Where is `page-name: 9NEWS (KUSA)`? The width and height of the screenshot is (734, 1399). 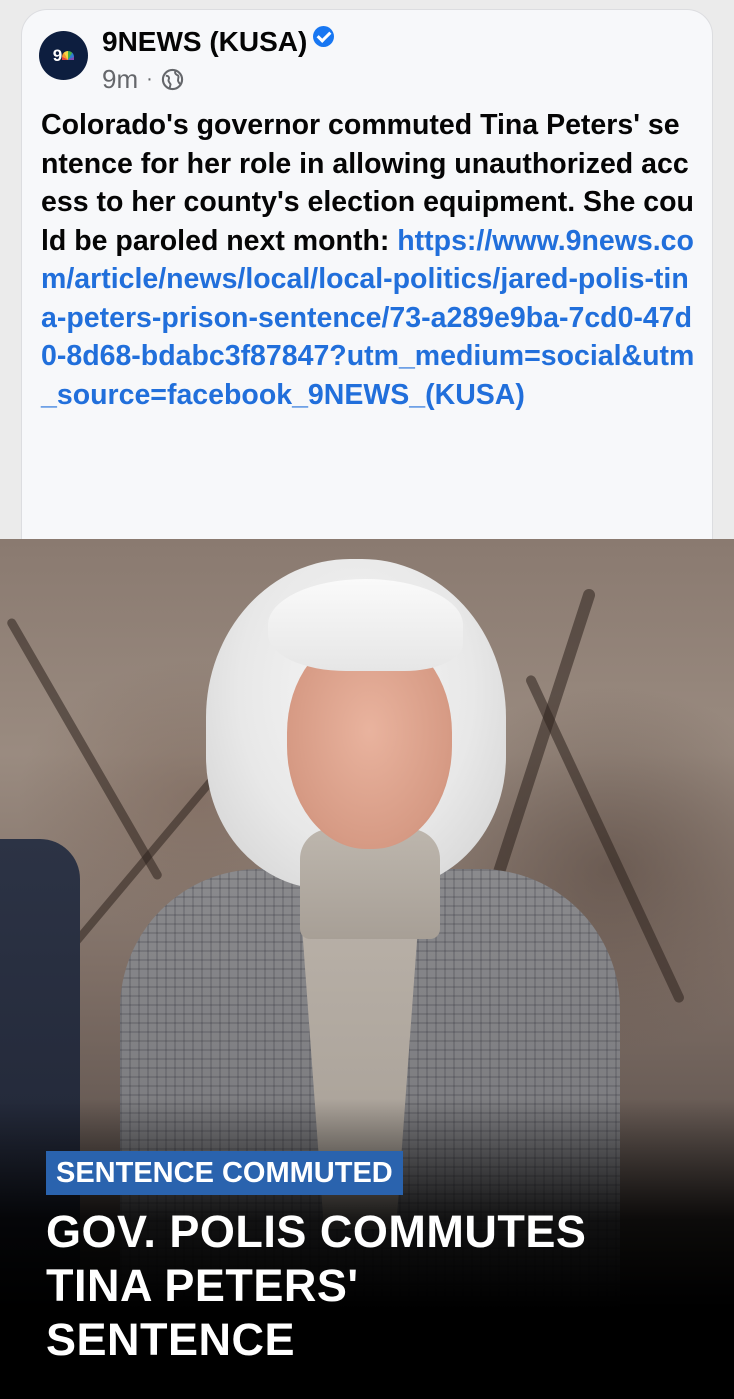
page-name: 9NEWS (KUSA) is located at coordinates (205, 41).